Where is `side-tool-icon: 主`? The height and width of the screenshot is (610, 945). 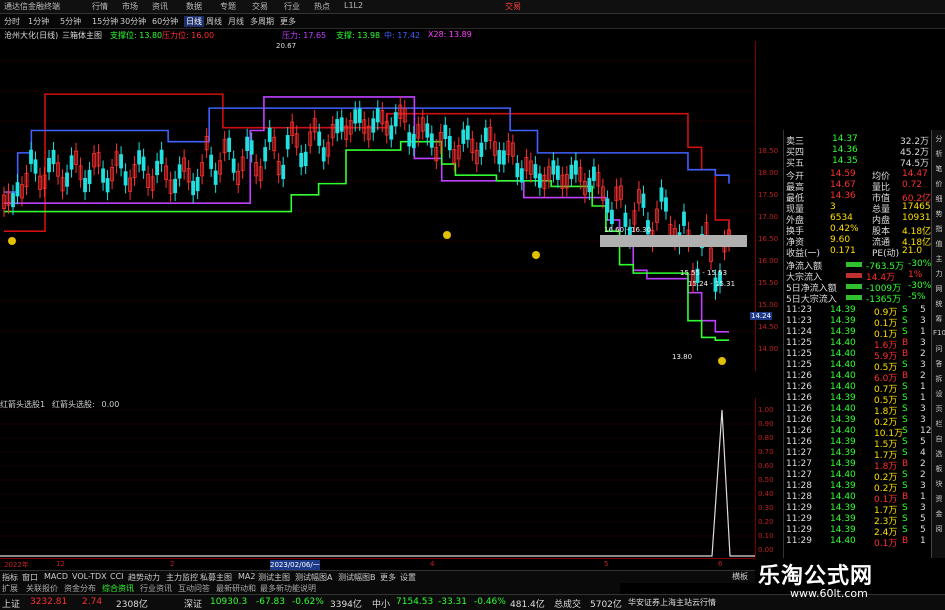
side-tool-icon: 主 is located at coordinates (939, 260).